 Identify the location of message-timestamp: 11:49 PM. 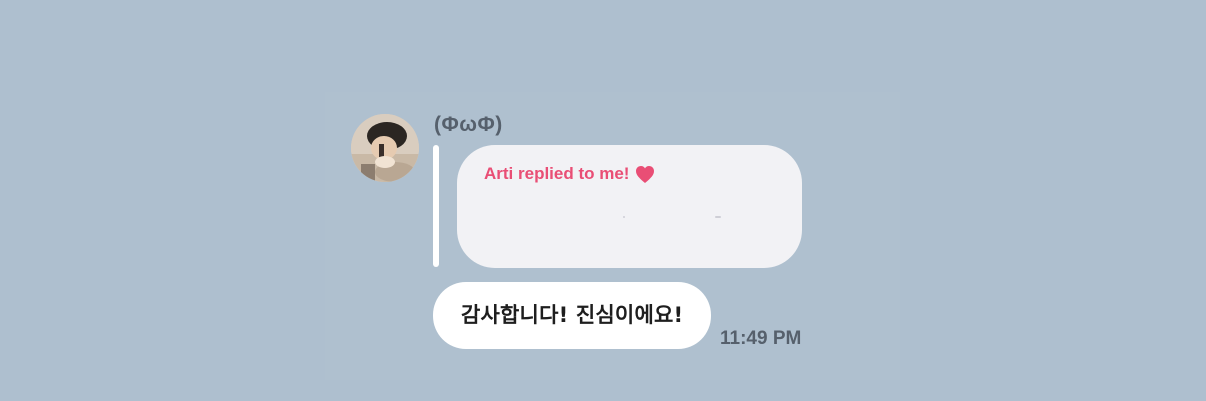
(761, 338).